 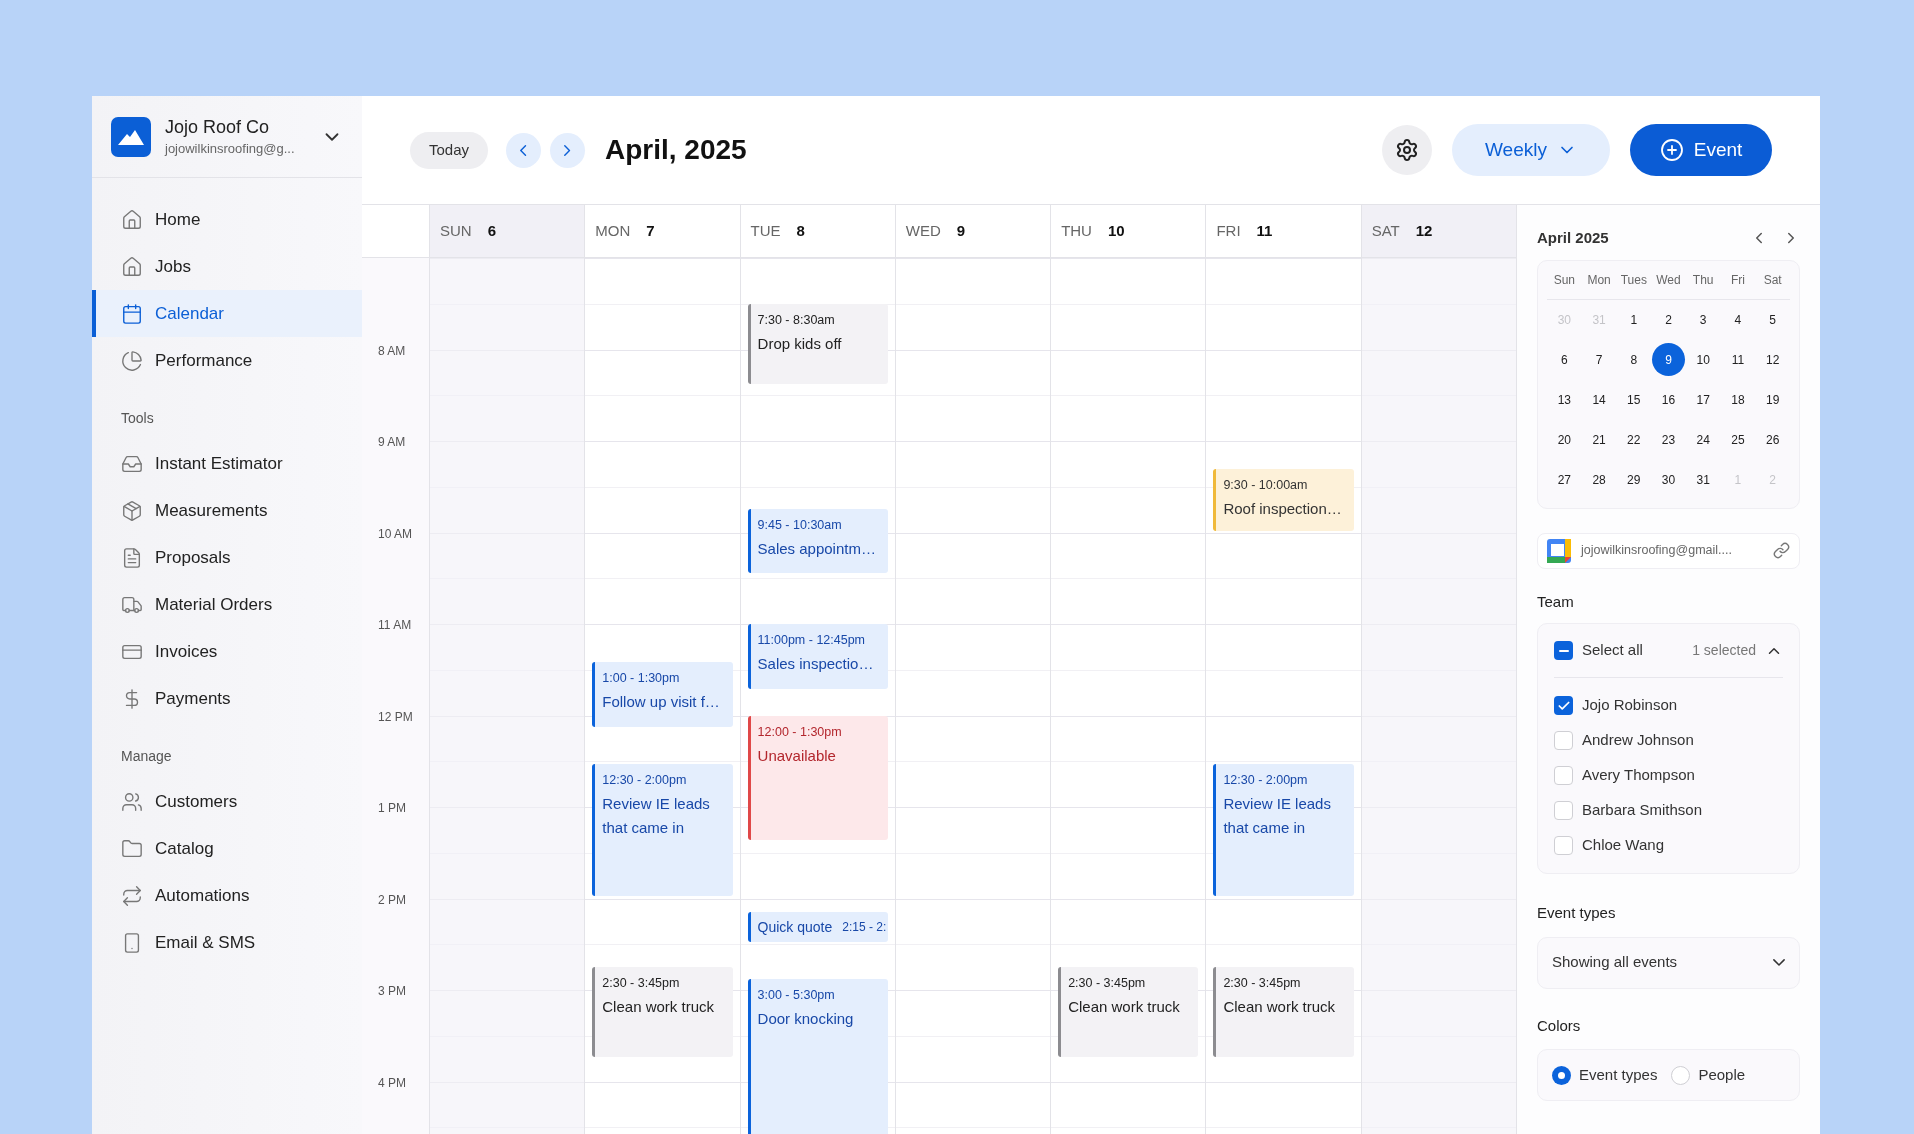 I want to click on event-title: Quick quote, so click(x=795, y=927).